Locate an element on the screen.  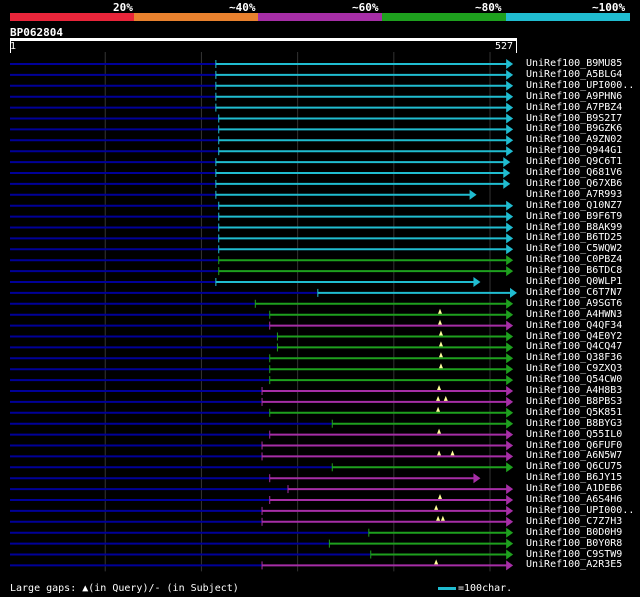
hit-label: UniRef100_Q9C6T1 is located at coordinates (574, 161).